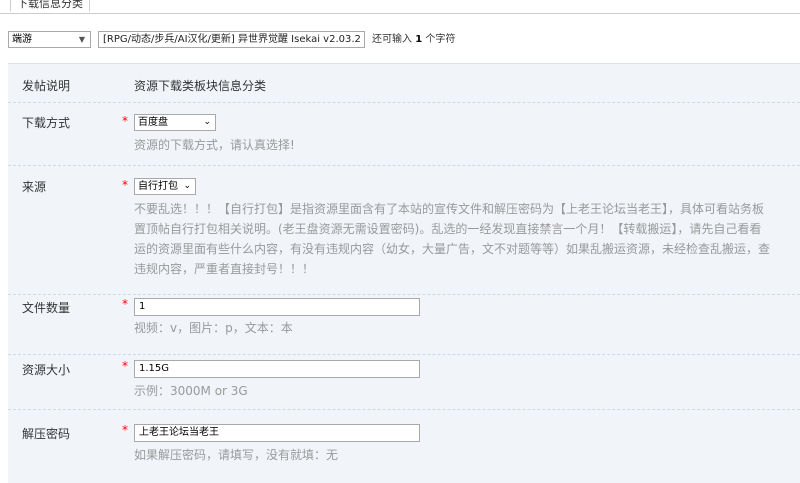 This screenshot has height=483, width=800. Describe the element at coordinates (46, 308) in the screenshot. I see `file-count-label: 文件数量` at that location.